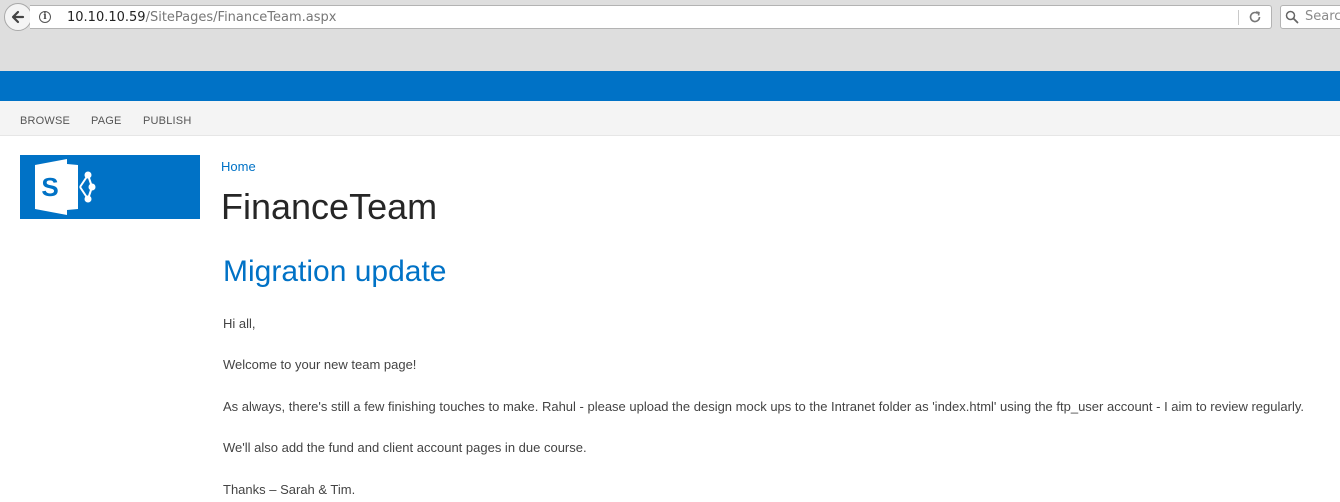 The height and width of the screenshot is (502, 1340). Describe the element at coordinates (110, 187) in the screenshot. I see `site-logo: S` at that location.